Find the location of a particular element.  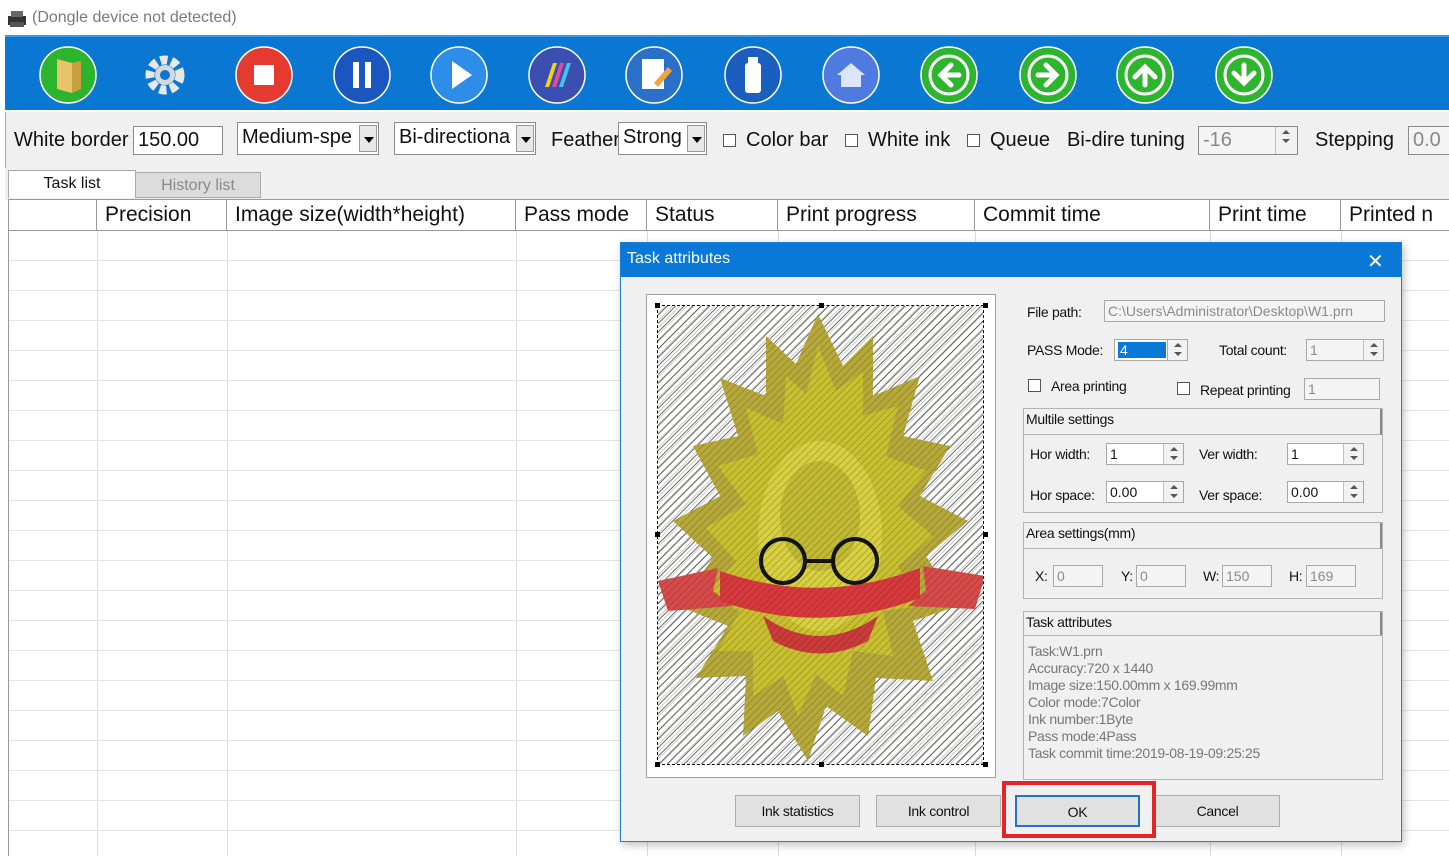

pass-mode-value: 4 is located at coordinates (1142, 350).